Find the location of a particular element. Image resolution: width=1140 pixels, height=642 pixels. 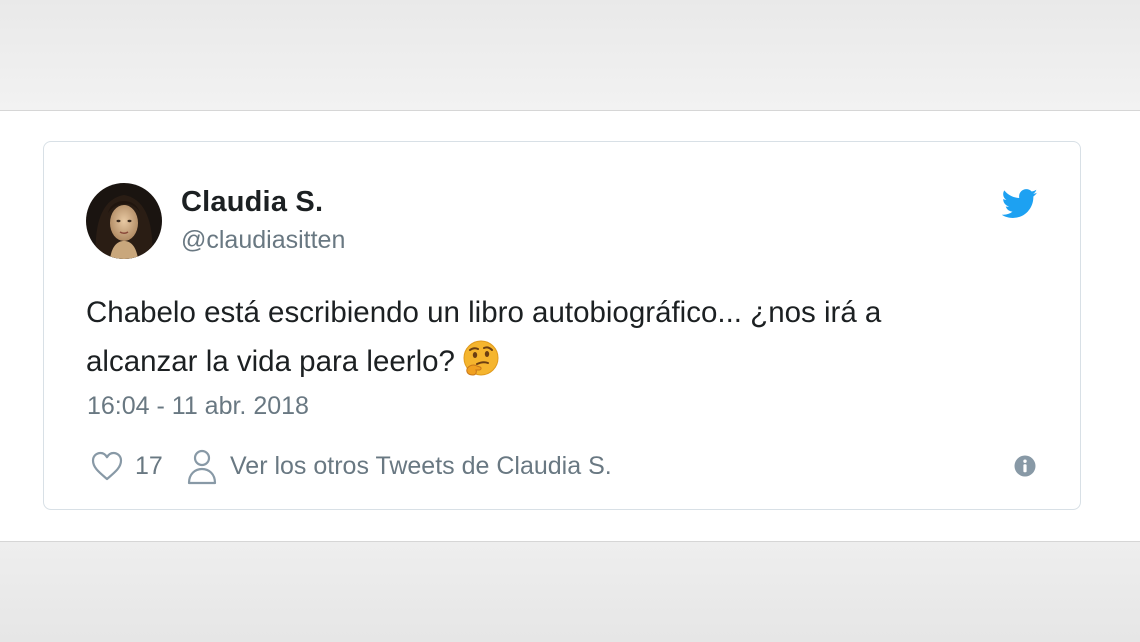

tweet-timestamp: 16:04 - 11 abr. 2018 is located at coordinates (198, 406).